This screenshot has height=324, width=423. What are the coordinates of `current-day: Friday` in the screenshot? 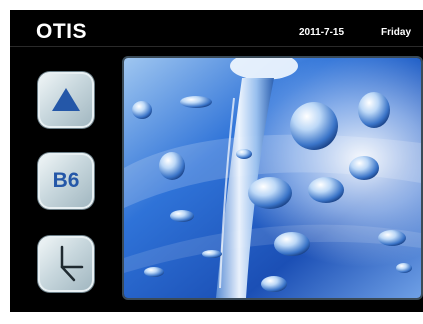 It's located at (396, 32).